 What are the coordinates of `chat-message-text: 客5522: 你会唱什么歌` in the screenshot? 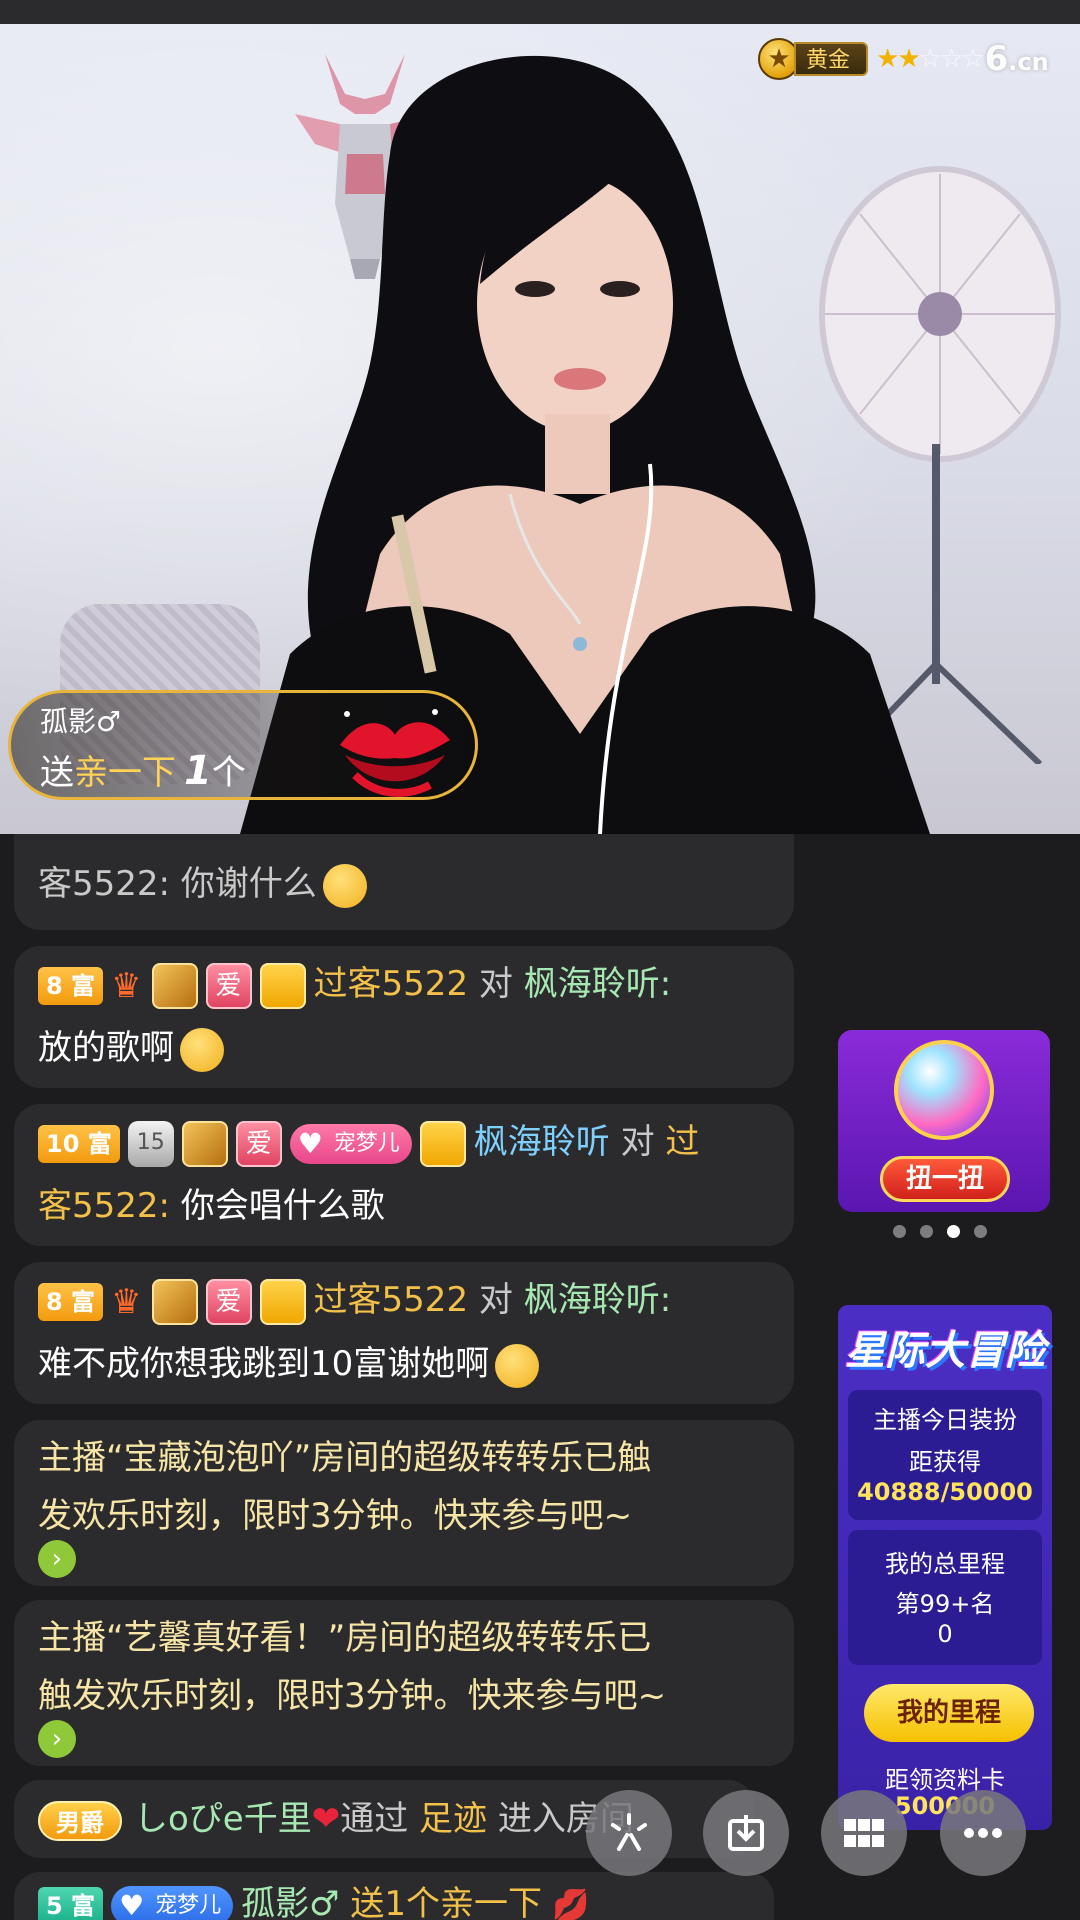 It's located at (211, 1206).